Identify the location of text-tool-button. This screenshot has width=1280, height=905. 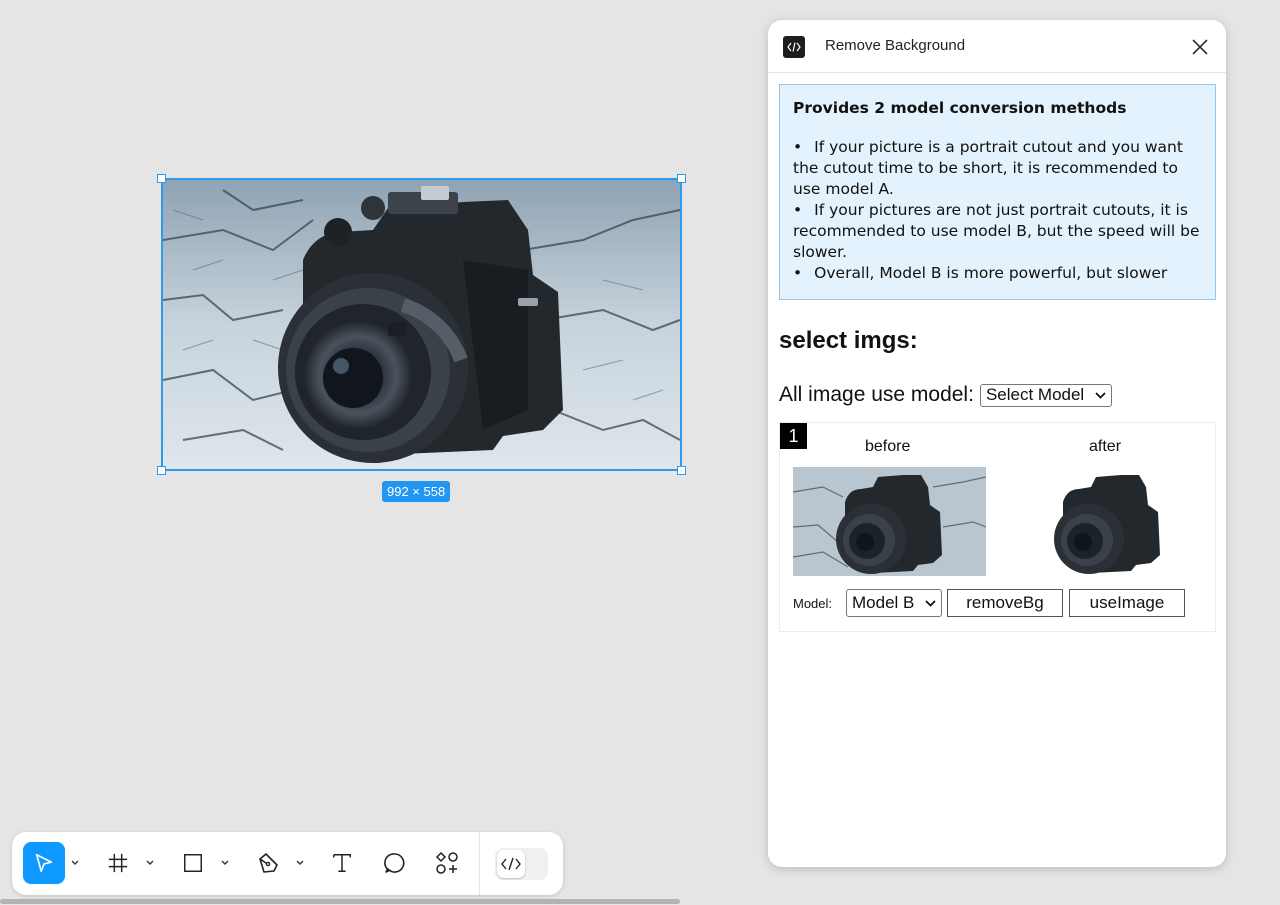
(342, 863).